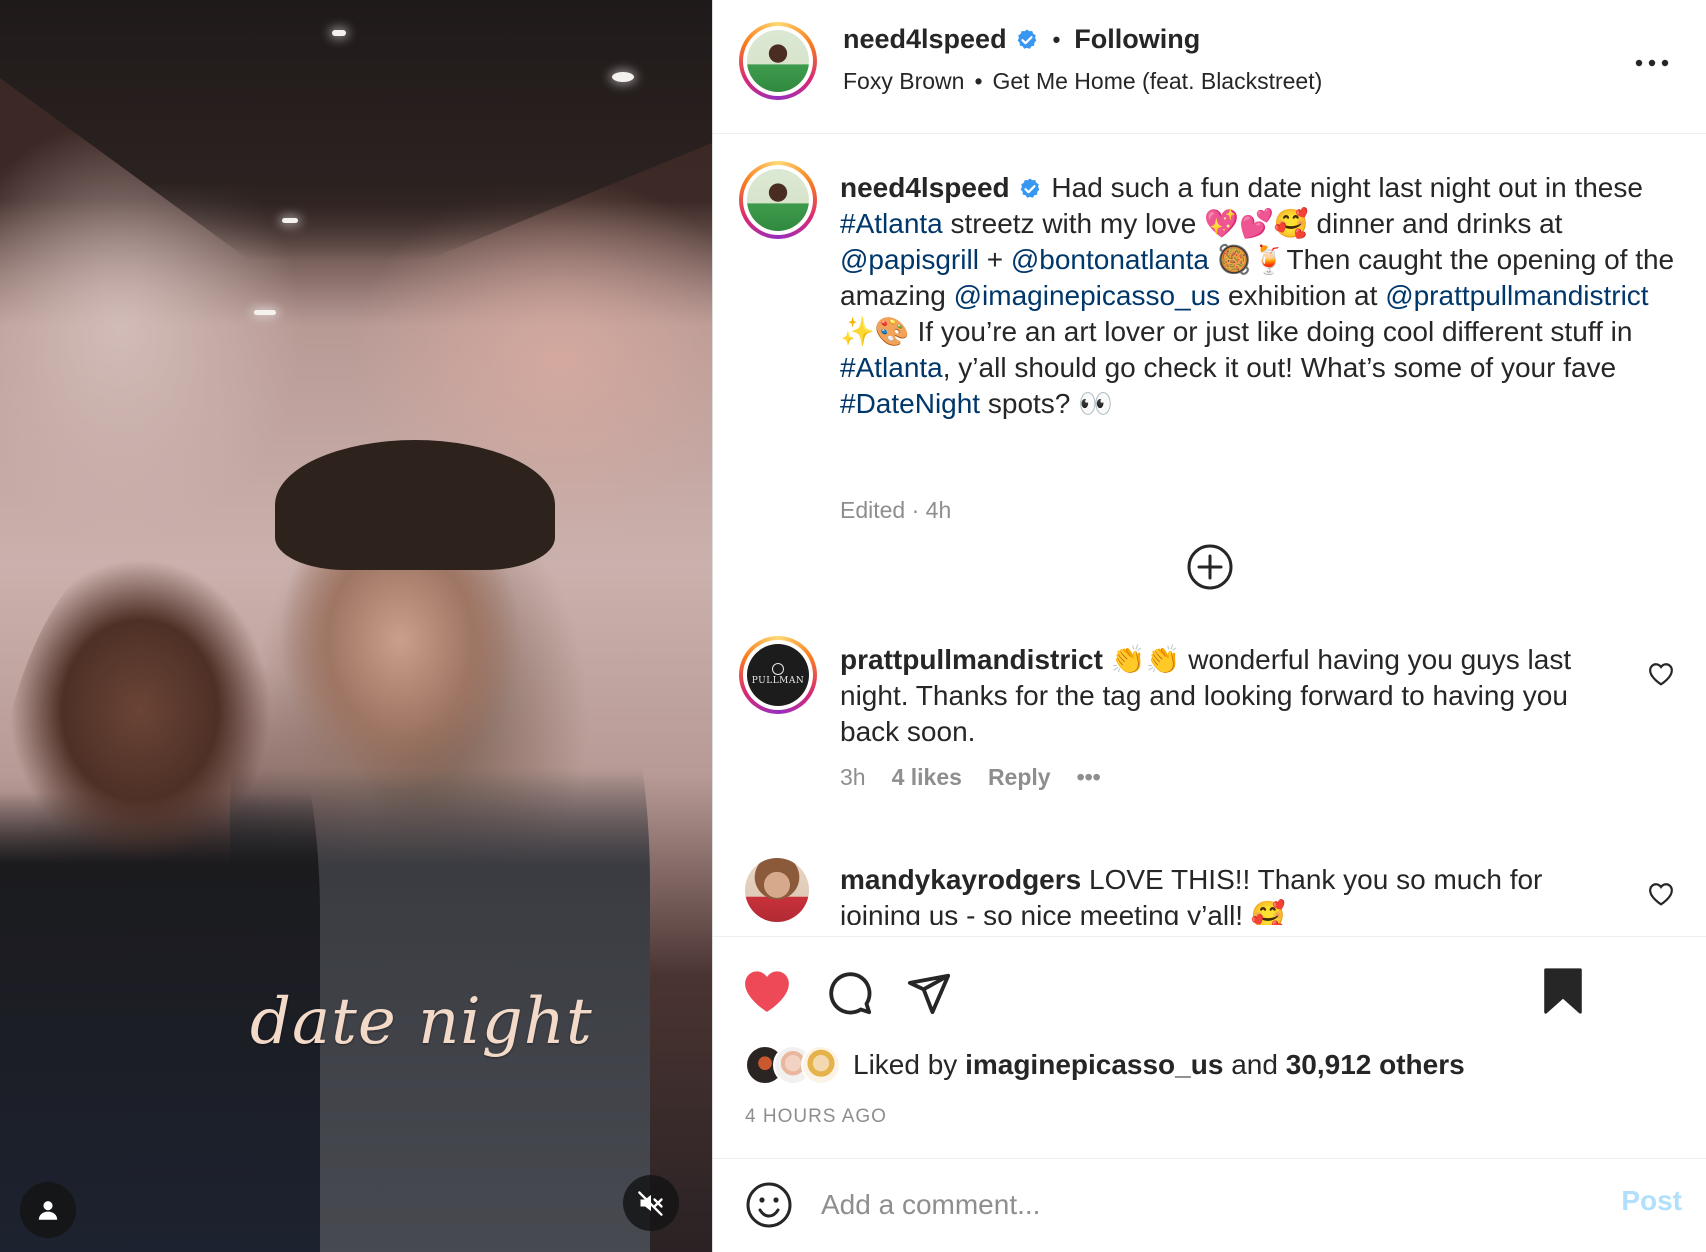 Image resolution: width=1706 pixels, height=1252 pixels. I want to click on mention-link: @papisgrill, so click(909, 259).